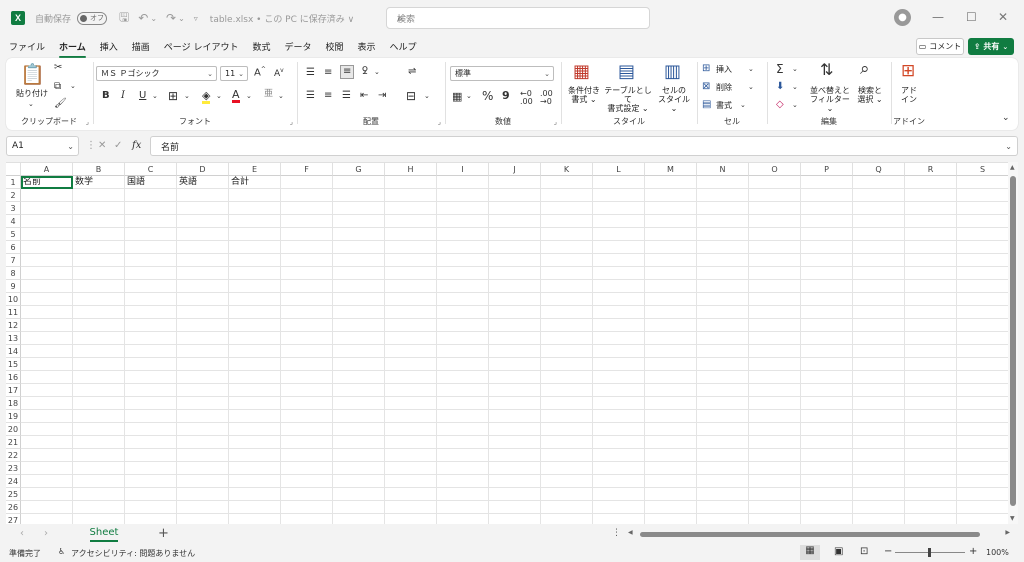 The width and height of the screenshot is (1024, 562). What do you see at coordinates (359, 377) in the screenshot?
I see `cell-G16` at bounding box center [359, 377].